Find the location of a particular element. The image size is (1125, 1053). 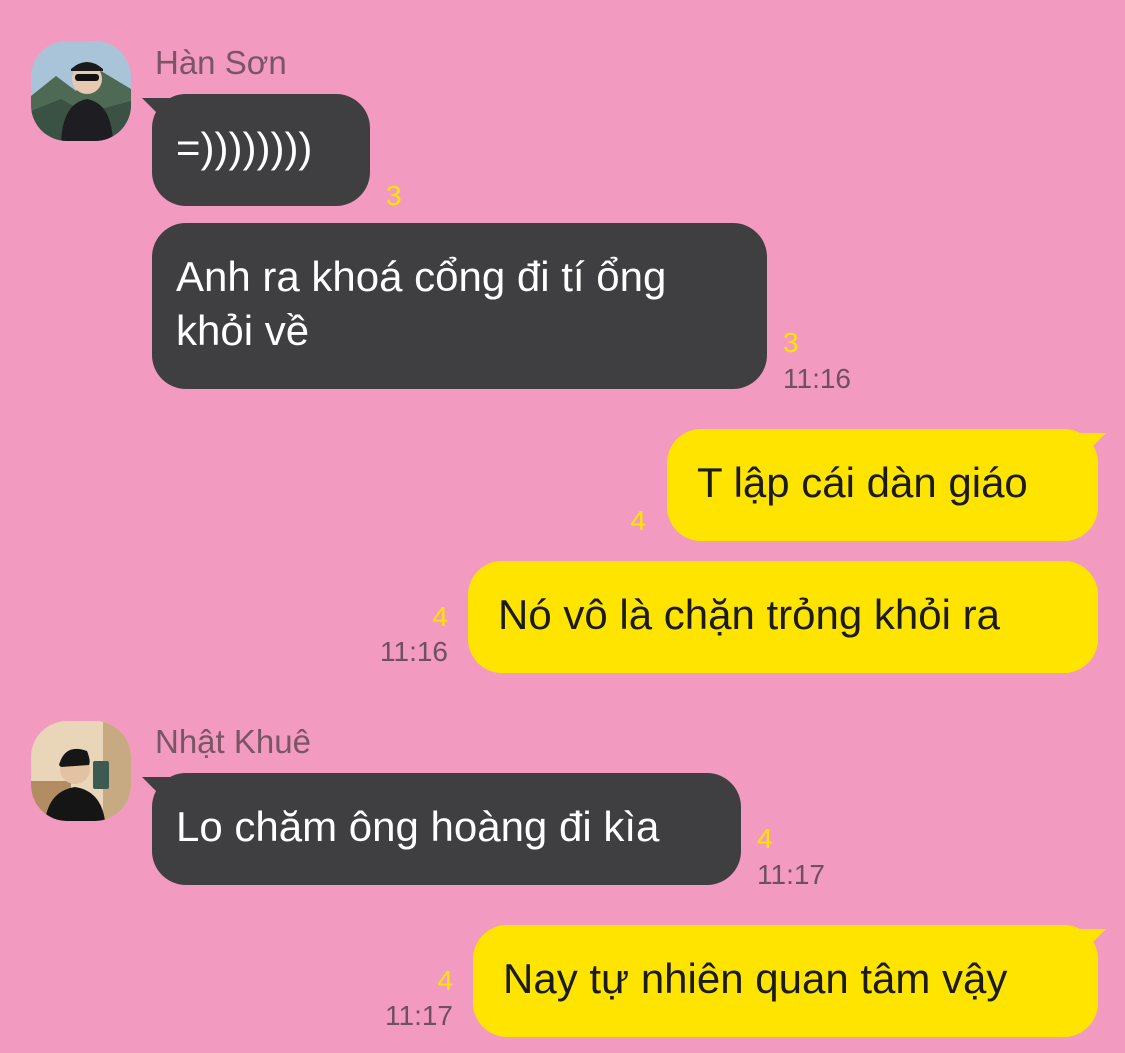

message-text: T lập cái dàn giáo is located at coordinates (862, 482).